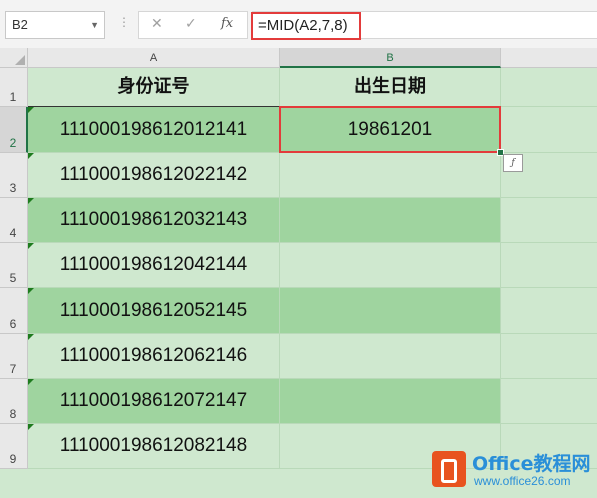  Describe the element at coordinates (522, 481) in the screenshot. I see `watermark-url: www.office26.com` at that location.